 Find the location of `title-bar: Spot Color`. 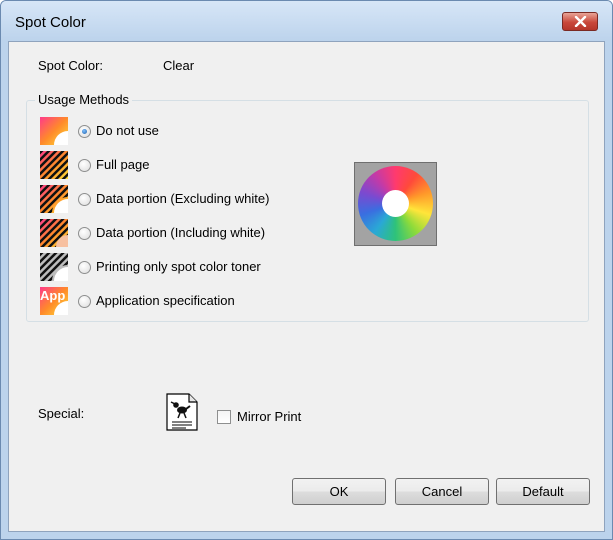

title-bar: Spot Color is located at coordinates (306, 21).